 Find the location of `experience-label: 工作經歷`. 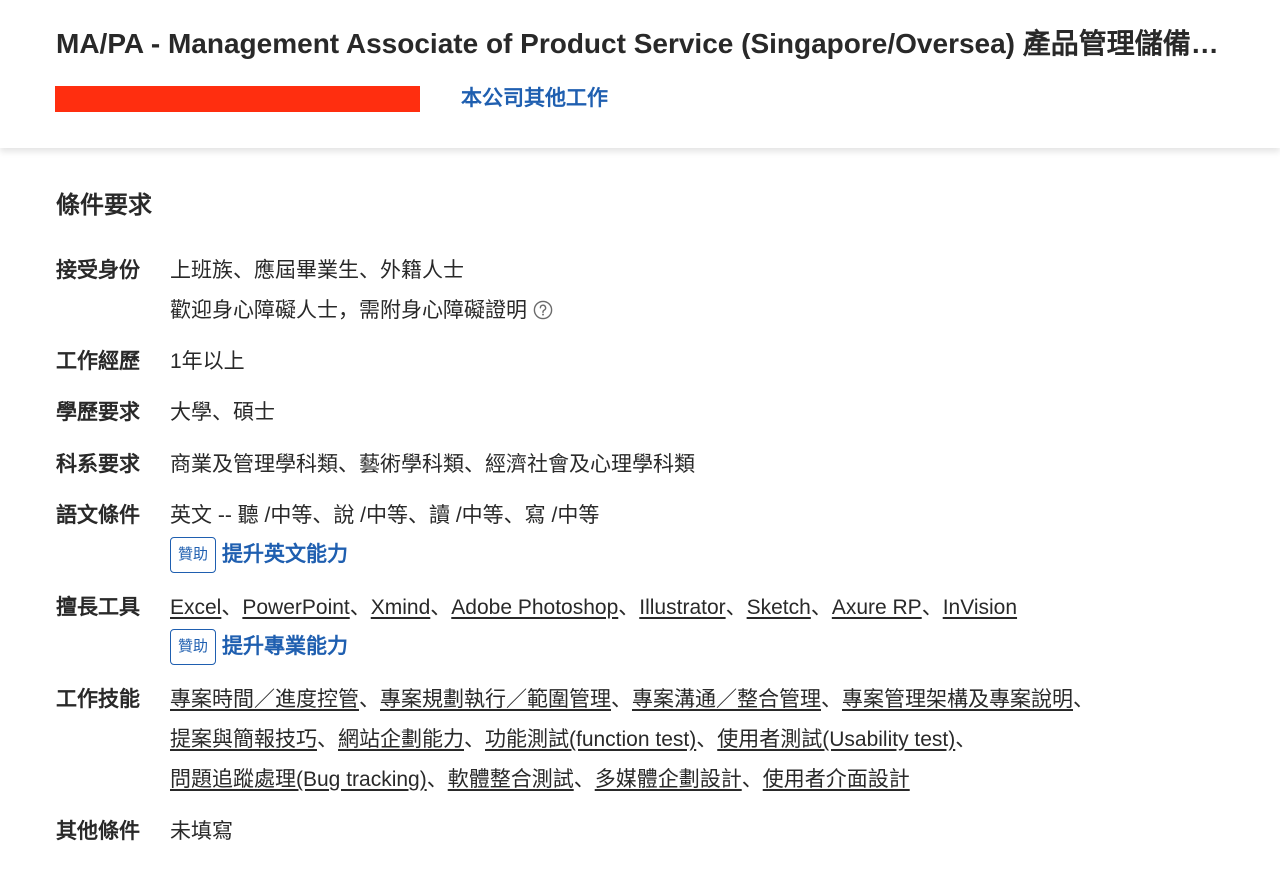

experience-label: 工作經歷 is located at coordinates (98, 361).